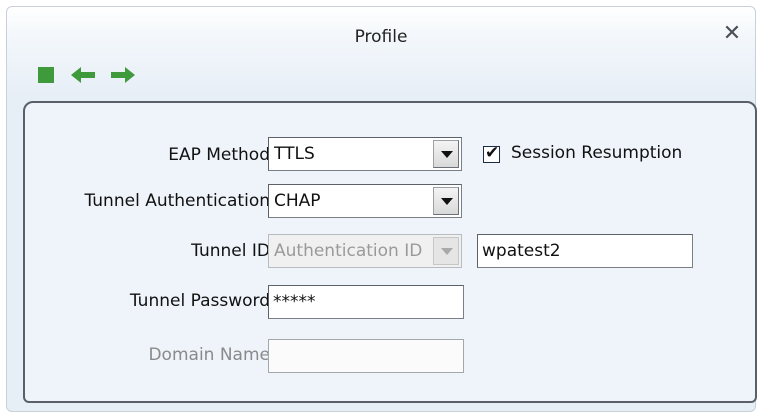 The image size is (758, 416). I want to click on back-arrow-icon, so click(84, 75).